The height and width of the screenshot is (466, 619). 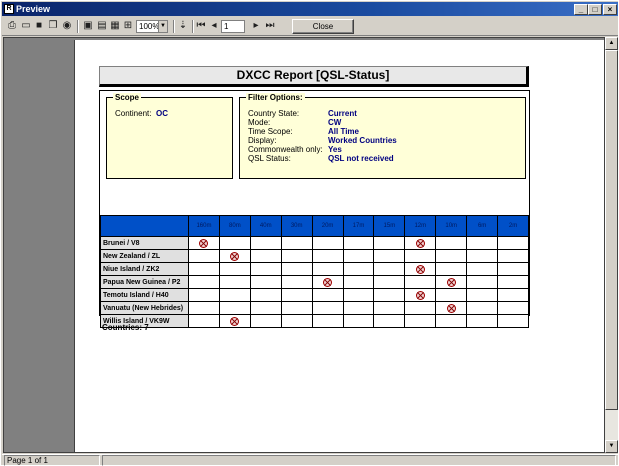 What do you see at coordinates (358, 226) in the screenshot?
I see `band-header-17m: 17m` at bounding box center [358, 226].